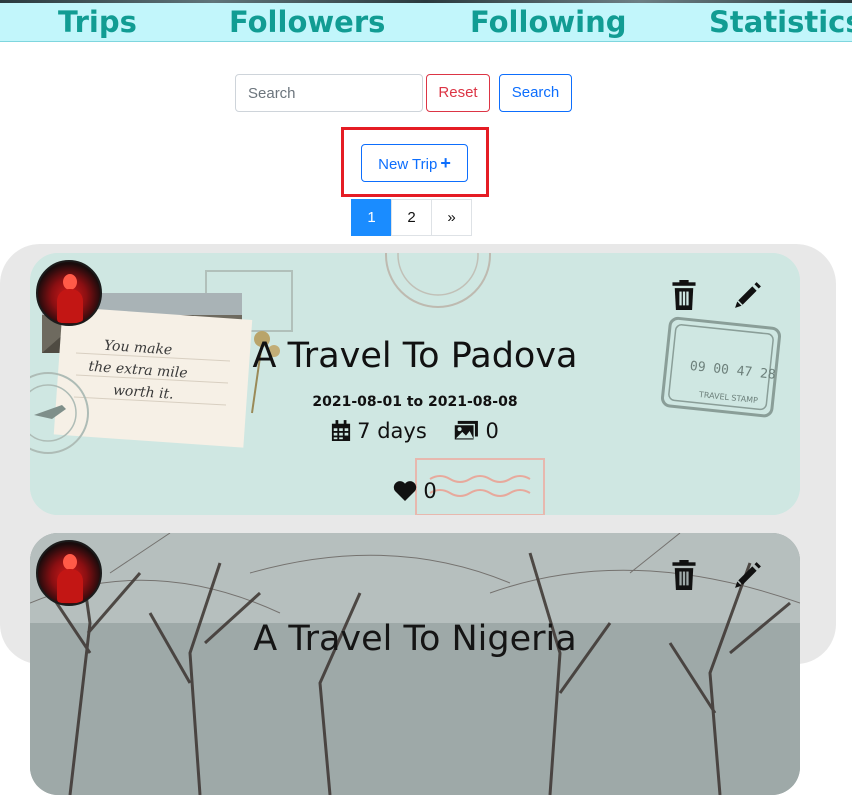 The height and width of the screenshot is (795, 852). I want to click on trip-likes: 0, so click(415, 492).